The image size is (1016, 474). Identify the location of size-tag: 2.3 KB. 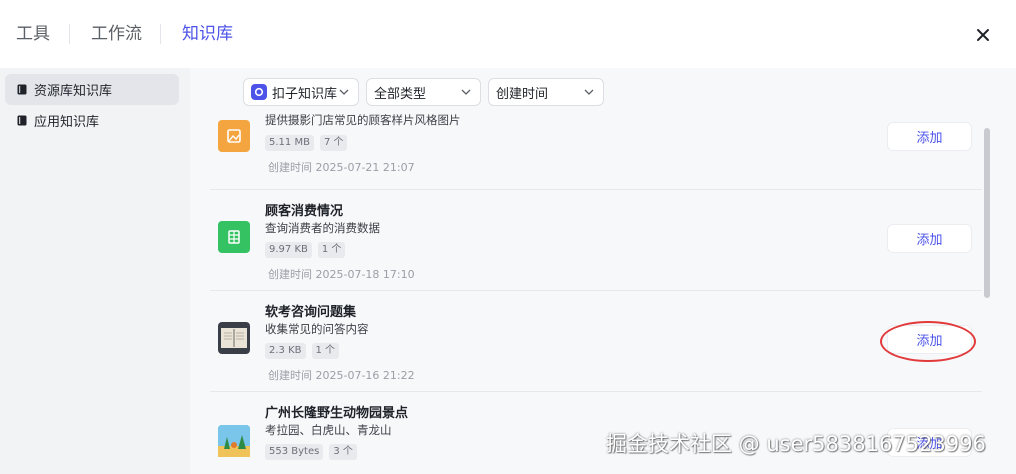
(285, 351).